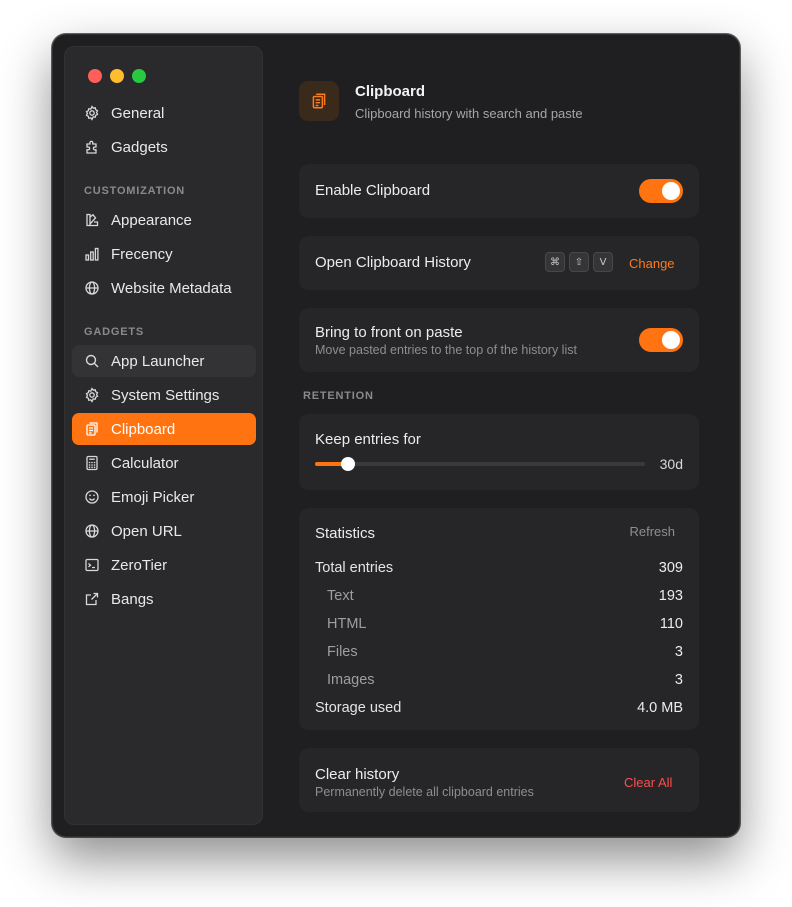 Image resolution: width=792 pixels, height=907 pixels. I want to click on stat-label: Images, so click(351, 680).